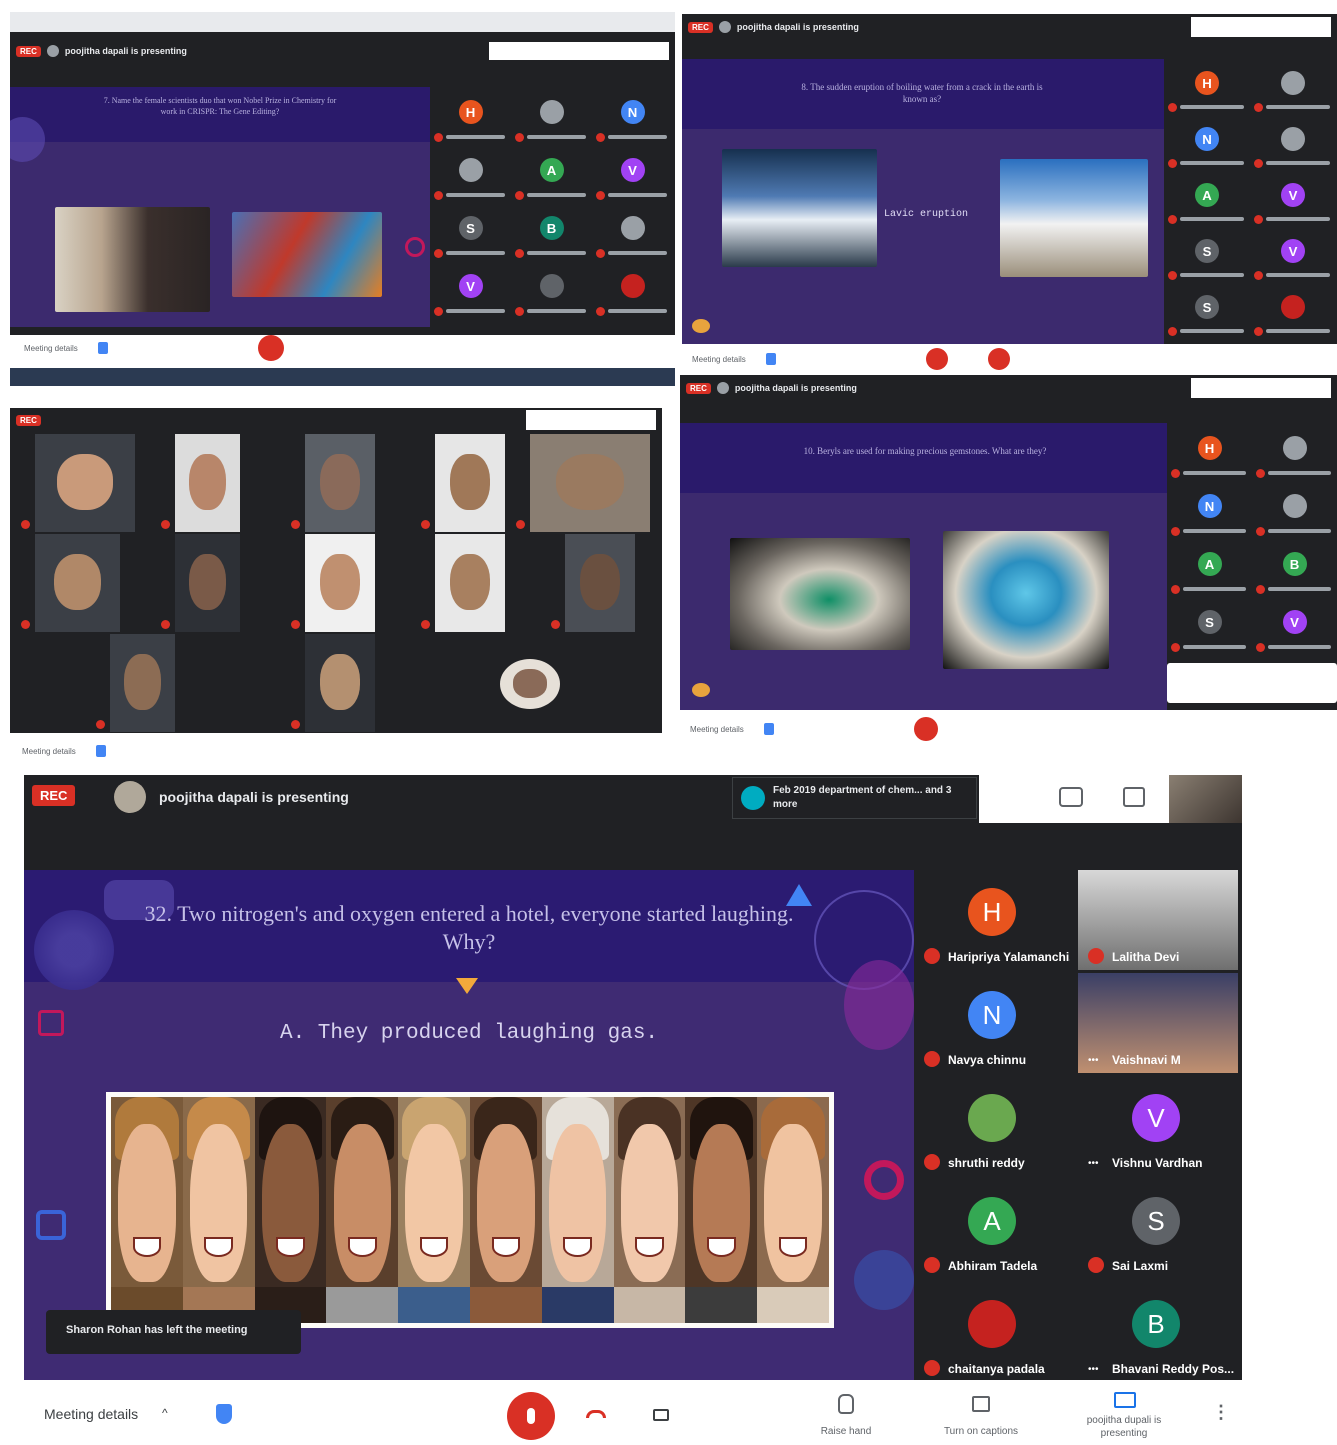 The image size is (1337, 1445). I want to click on participant-tile: chaitanya padala, so click(994, 1331).